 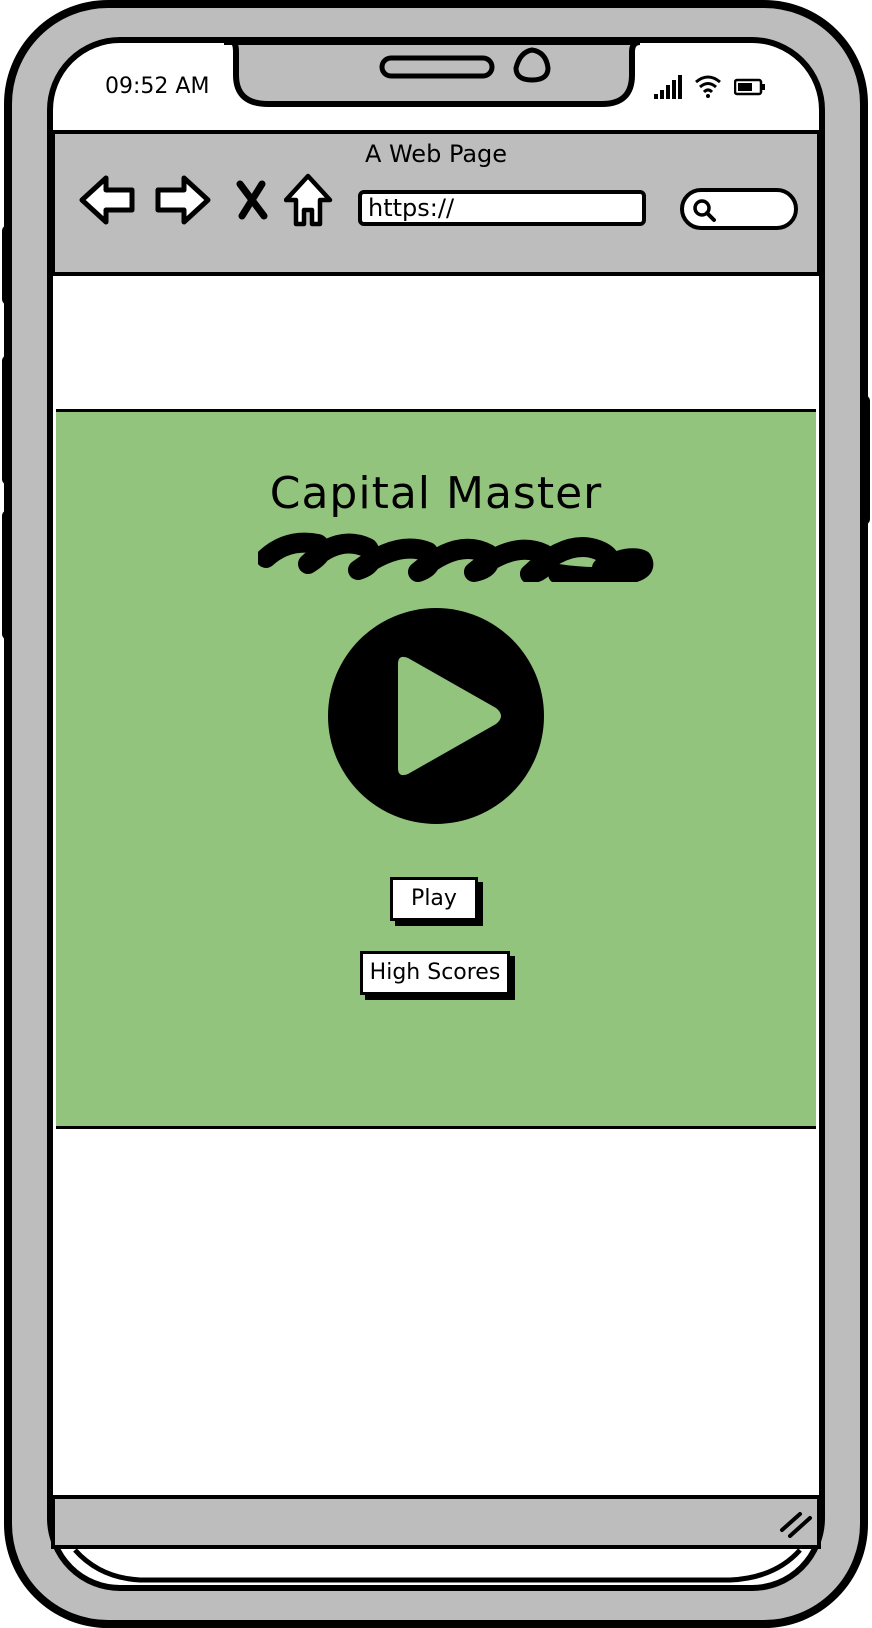 What do you see at coordinates (435, 973) in the screenshot?
I see `high-scores-button: High Scores` at bounding box center [435, 973].